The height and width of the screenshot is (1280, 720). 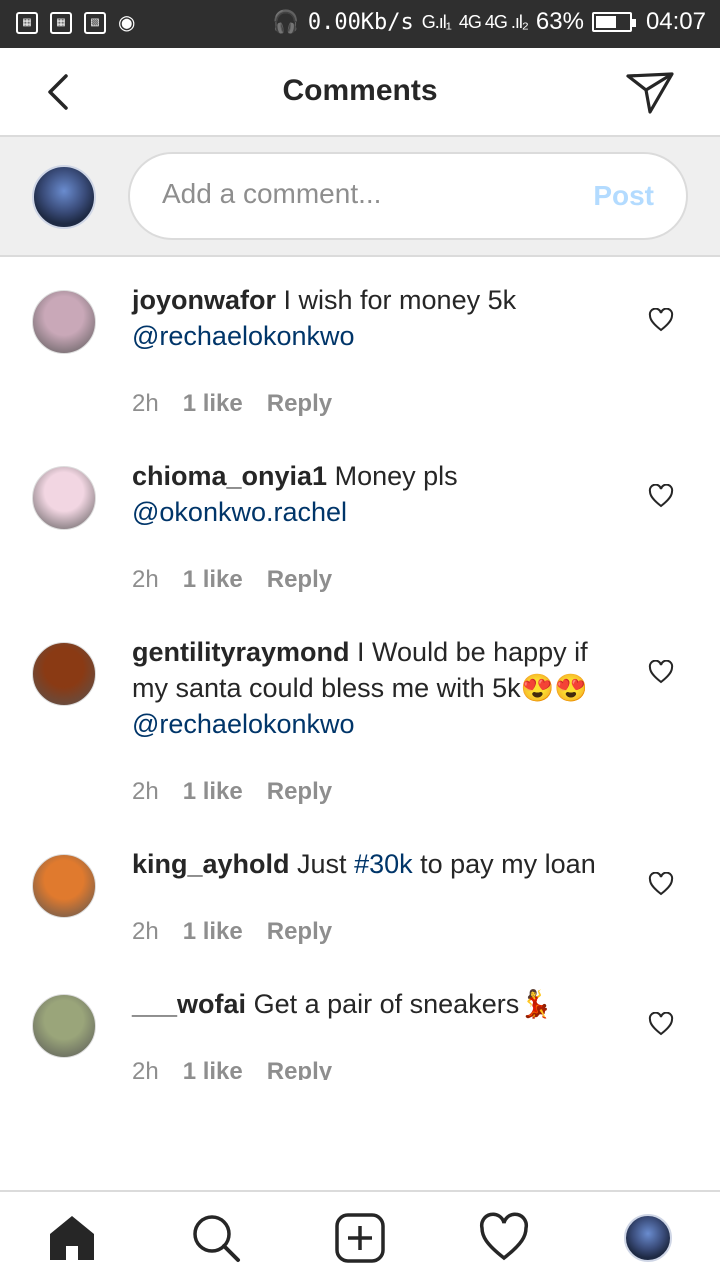 What do you see at coordinates (204, 300) in the screenshot?
I see `comment-username: joyonwafor` at bounding box center [204, 300].